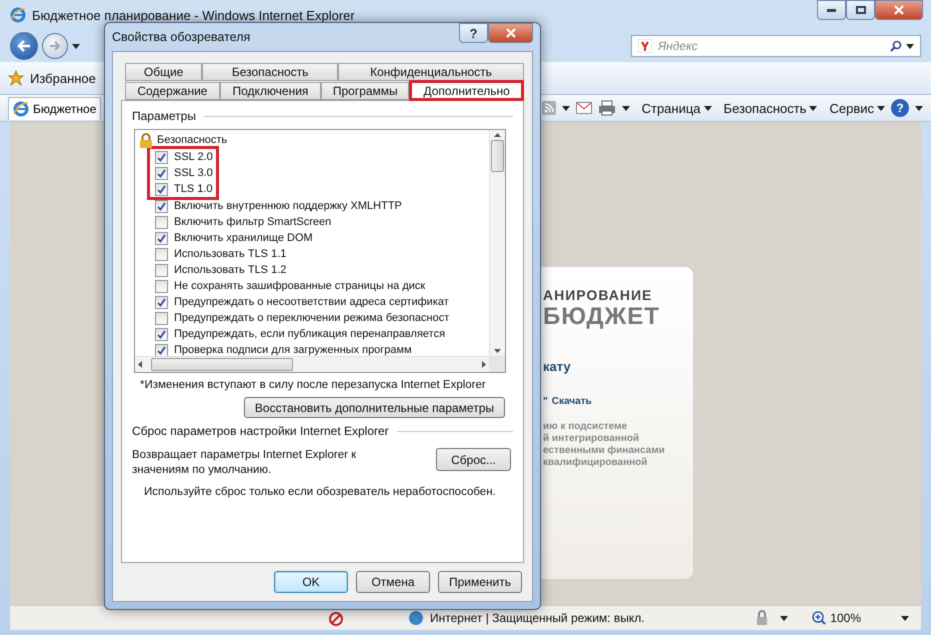  I want to click on setting-label: SSL 2.0, so click(193, 157).